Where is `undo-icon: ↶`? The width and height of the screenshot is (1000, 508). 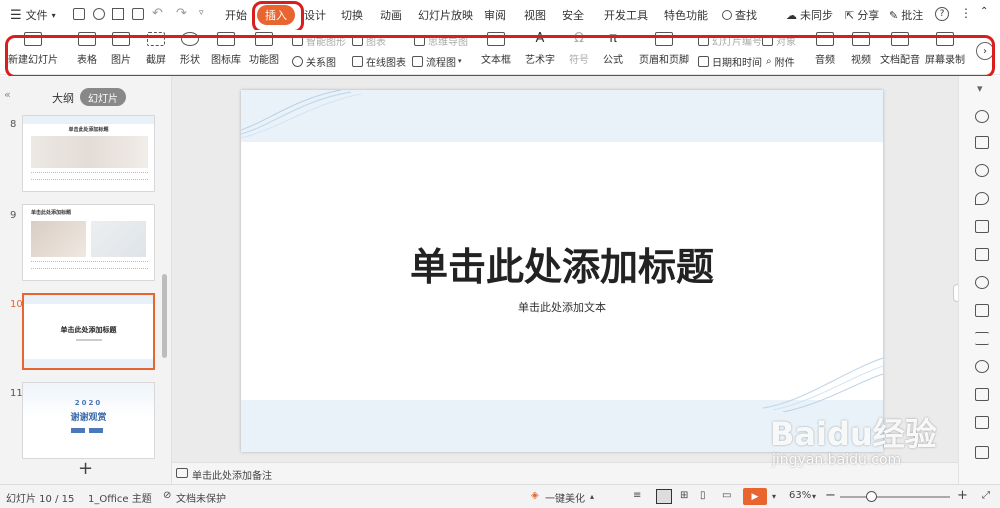
undo-icon: ↶ is located at coordinates (157, 13).